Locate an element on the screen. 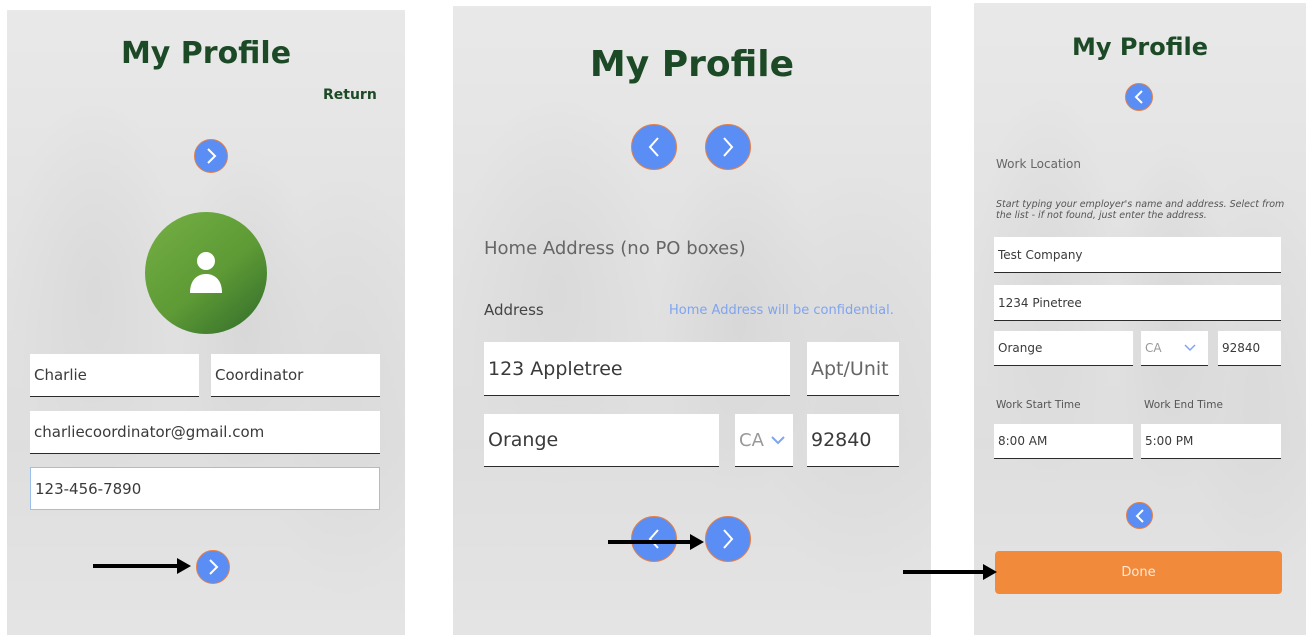 This screenshot has height=635, width=1306. work-zip-field: 92840 is located at coordinates (1249, 348).